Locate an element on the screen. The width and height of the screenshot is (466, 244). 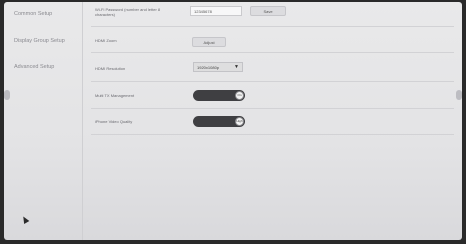
adjust-button: Adjust is located at coordinates (209, 42).